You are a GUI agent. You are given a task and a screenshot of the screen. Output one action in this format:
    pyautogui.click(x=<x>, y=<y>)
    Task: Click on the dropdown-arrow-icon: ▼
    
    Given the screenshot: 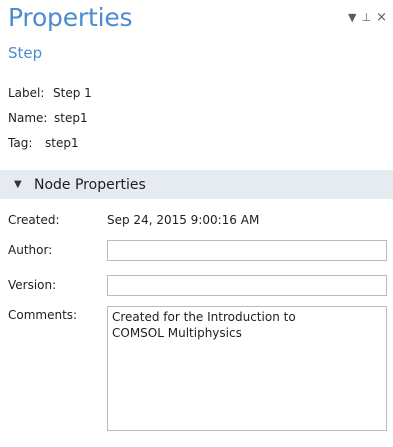 What is the action you would take?
    pyautogui.click(x=352, y=17)
    